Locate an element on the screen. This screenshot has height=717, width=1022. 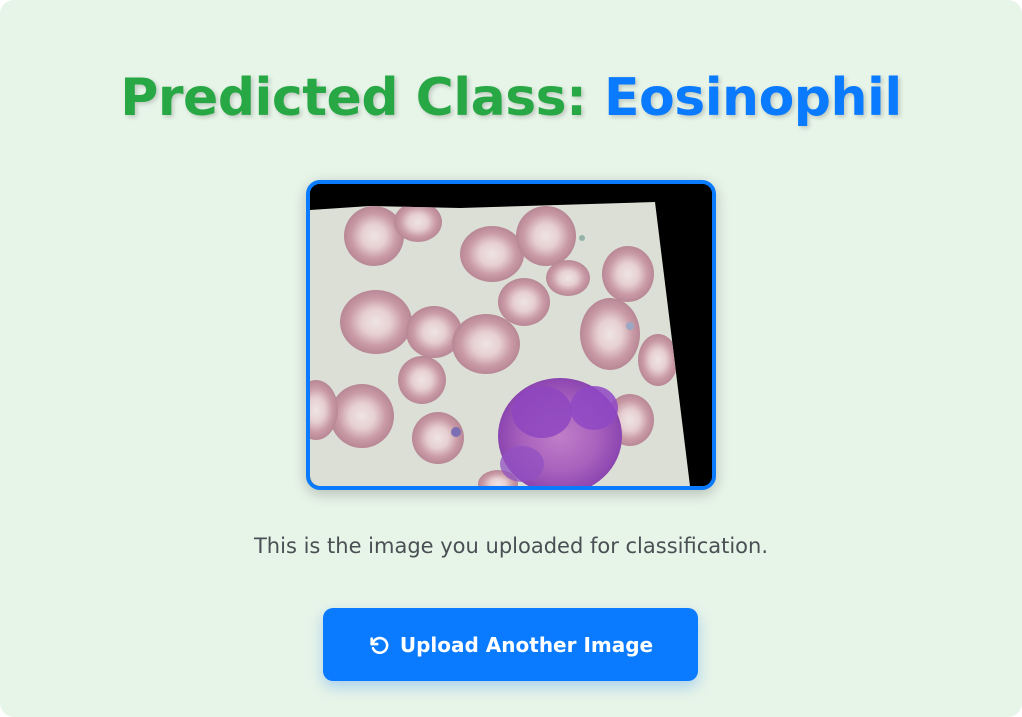
page-title: Predicted Class: Eosinophil is located at coordinates (511, 98).